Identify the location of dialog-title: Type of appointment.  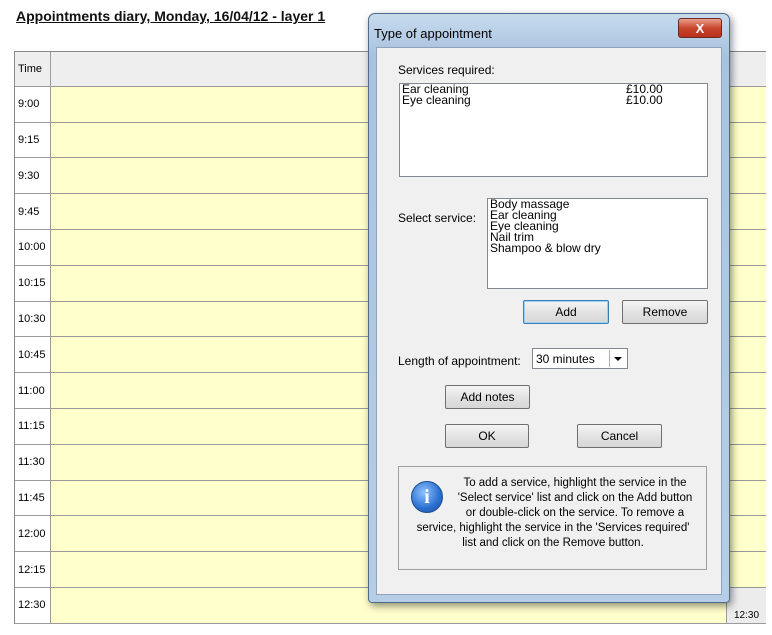
(433, 33).